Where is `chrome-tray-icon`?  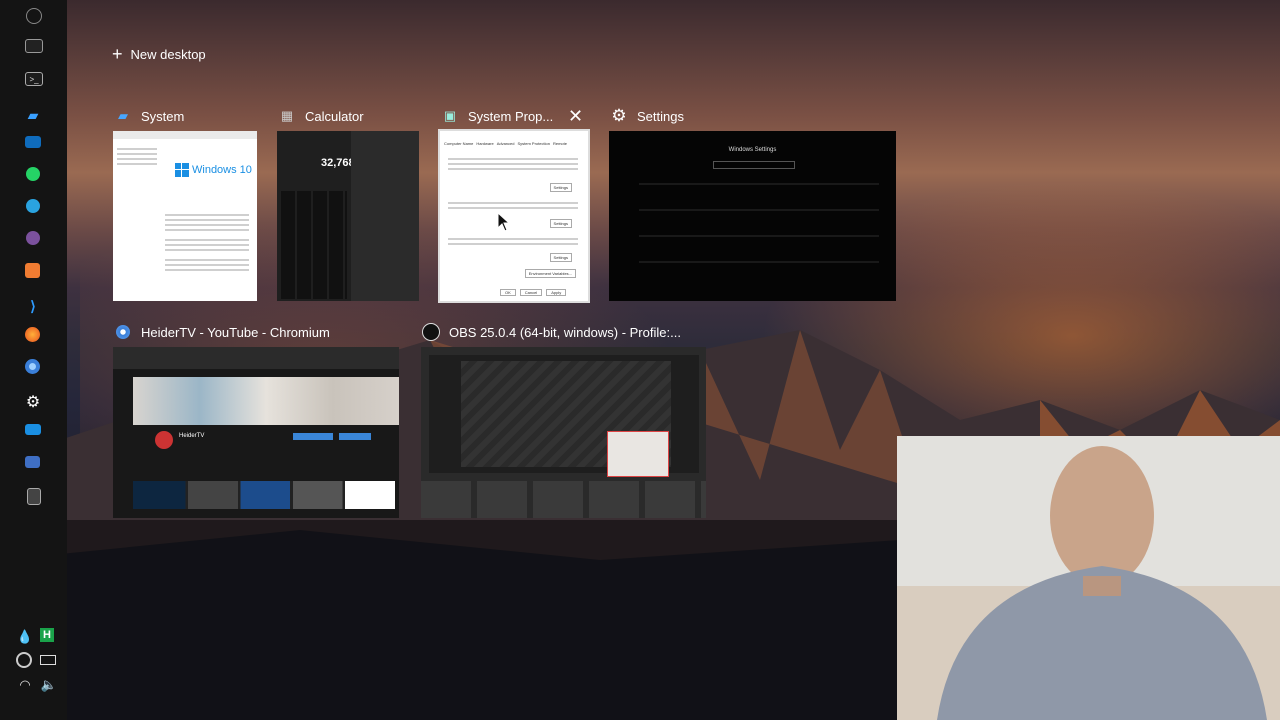
chrome-tray-icon is located at coordinates (24, 660).